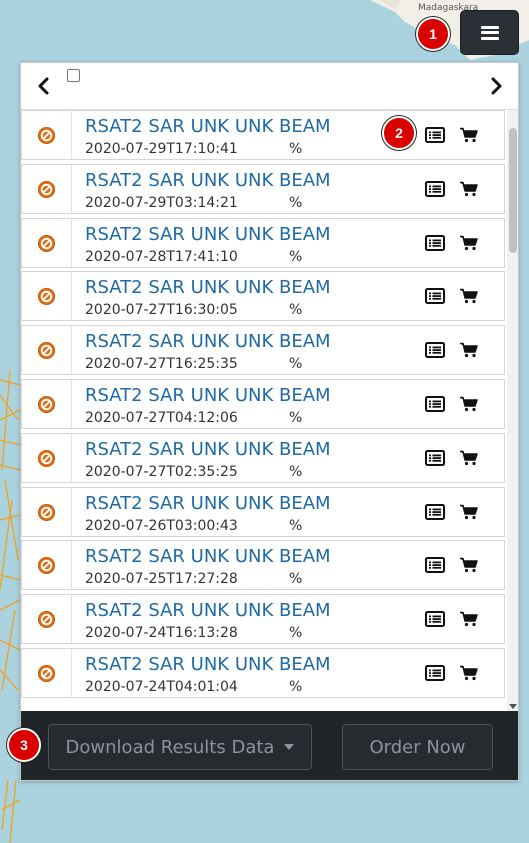 The image size is (529, 843). I want to click on select-all-checkbox, so click(73, 75).